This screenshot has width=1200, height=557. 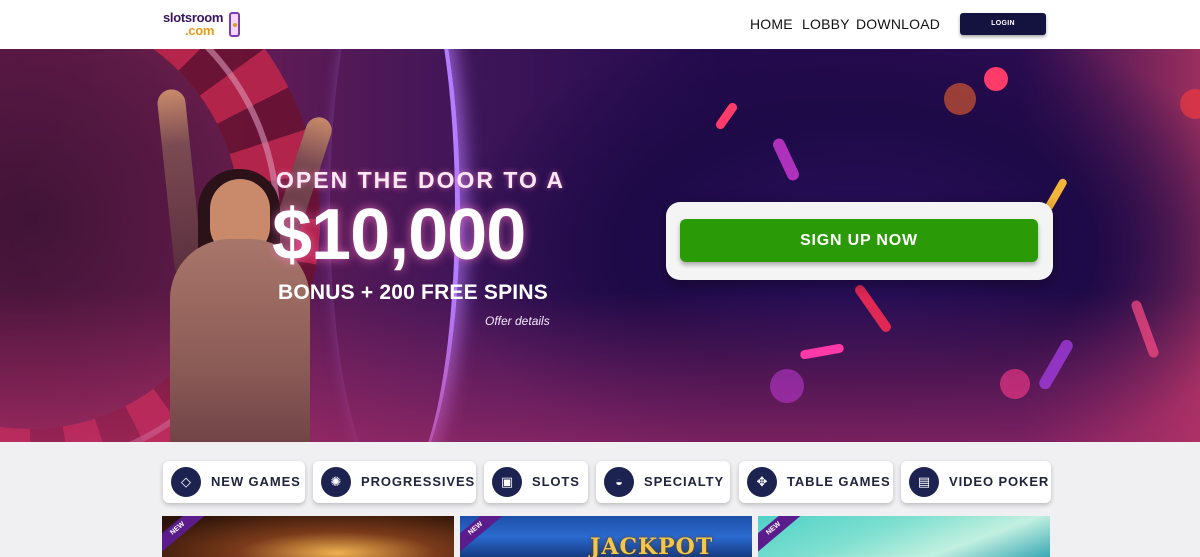 What do you see at coordinates (507, 482) in the screenshot?
I see `slot-machine-icon: ▣` at bounding box center [507, 482].